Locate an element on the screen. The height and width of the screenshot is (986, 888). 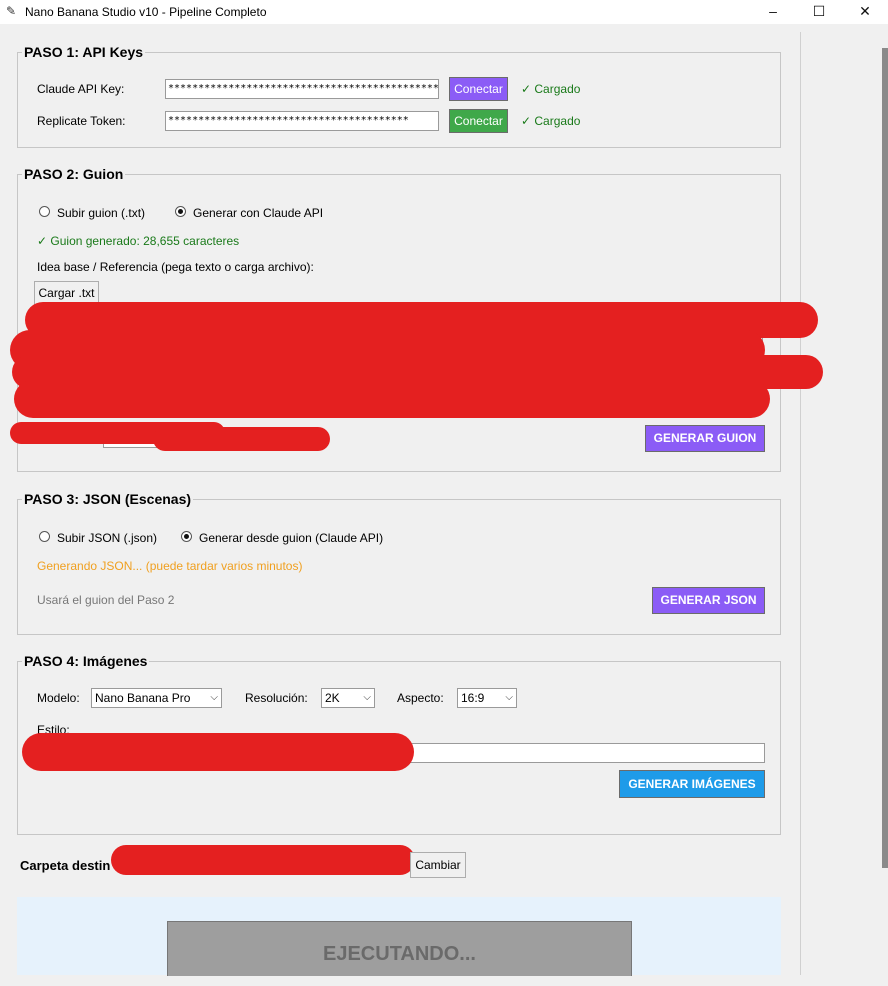
maximize-button: ☐ is located at coordinates (819, 12).